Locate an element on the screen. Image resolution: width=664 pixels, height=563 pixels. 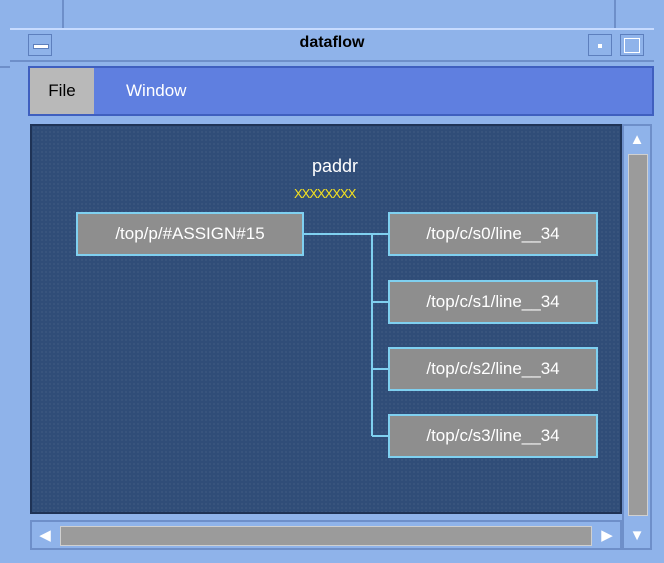
minimize-icon is located at coordinates (600, 45).